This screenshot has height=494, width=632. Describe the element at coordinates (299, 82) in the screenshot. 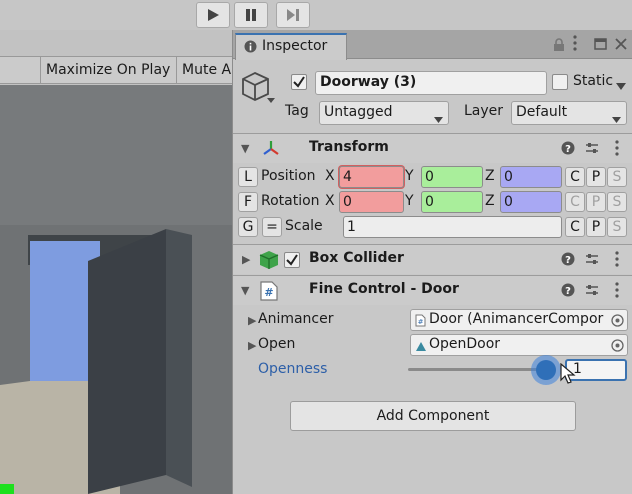

I see `active-checkbox` at that location.